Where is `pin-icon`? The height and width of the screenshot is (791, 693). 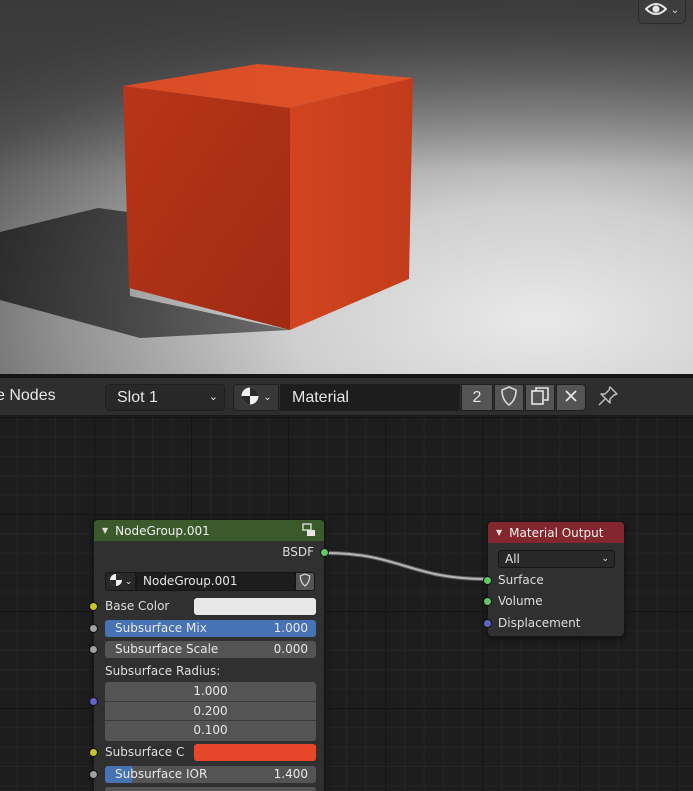
pin-icon is located at coordinates (608, 397).